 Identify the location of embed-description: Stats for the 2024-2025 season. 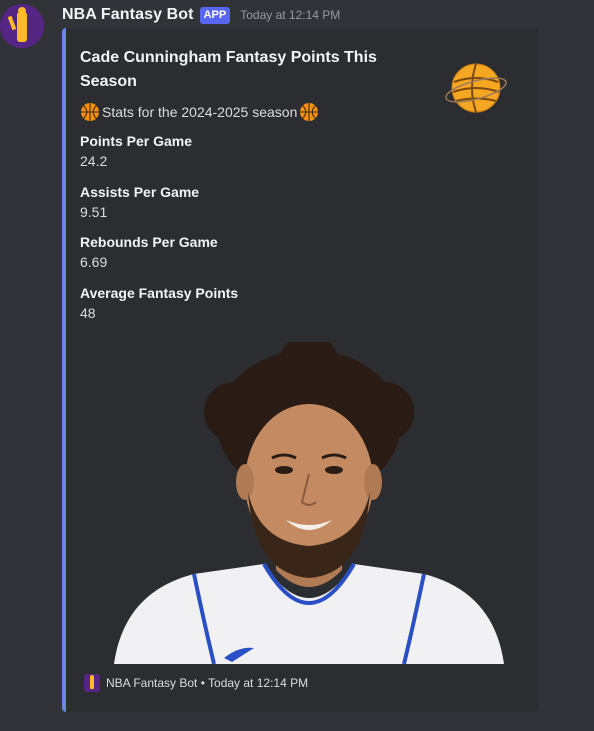
(199, 112).